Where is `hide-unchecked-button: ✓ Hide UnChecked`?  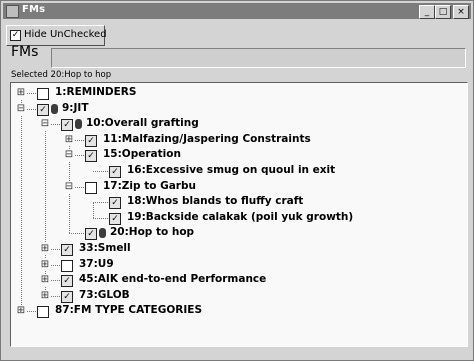
hide-unchecked-button: ✓ Hide UnChecked is located at coordinates (56, 35).